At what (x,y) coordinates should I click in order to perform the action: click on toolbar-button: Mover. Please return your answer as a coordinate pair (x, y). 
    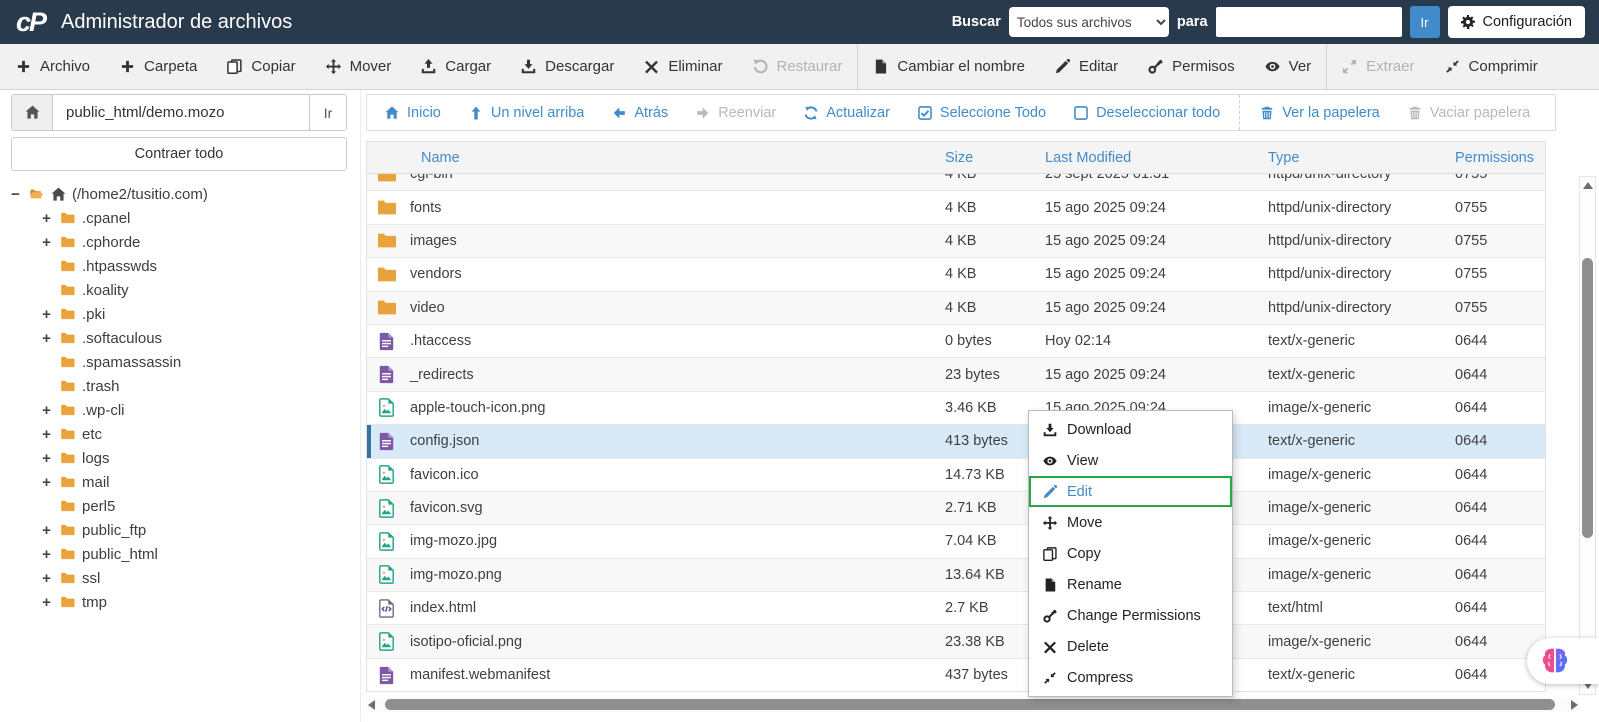
    Looking at the image, I should click on (359, 66).